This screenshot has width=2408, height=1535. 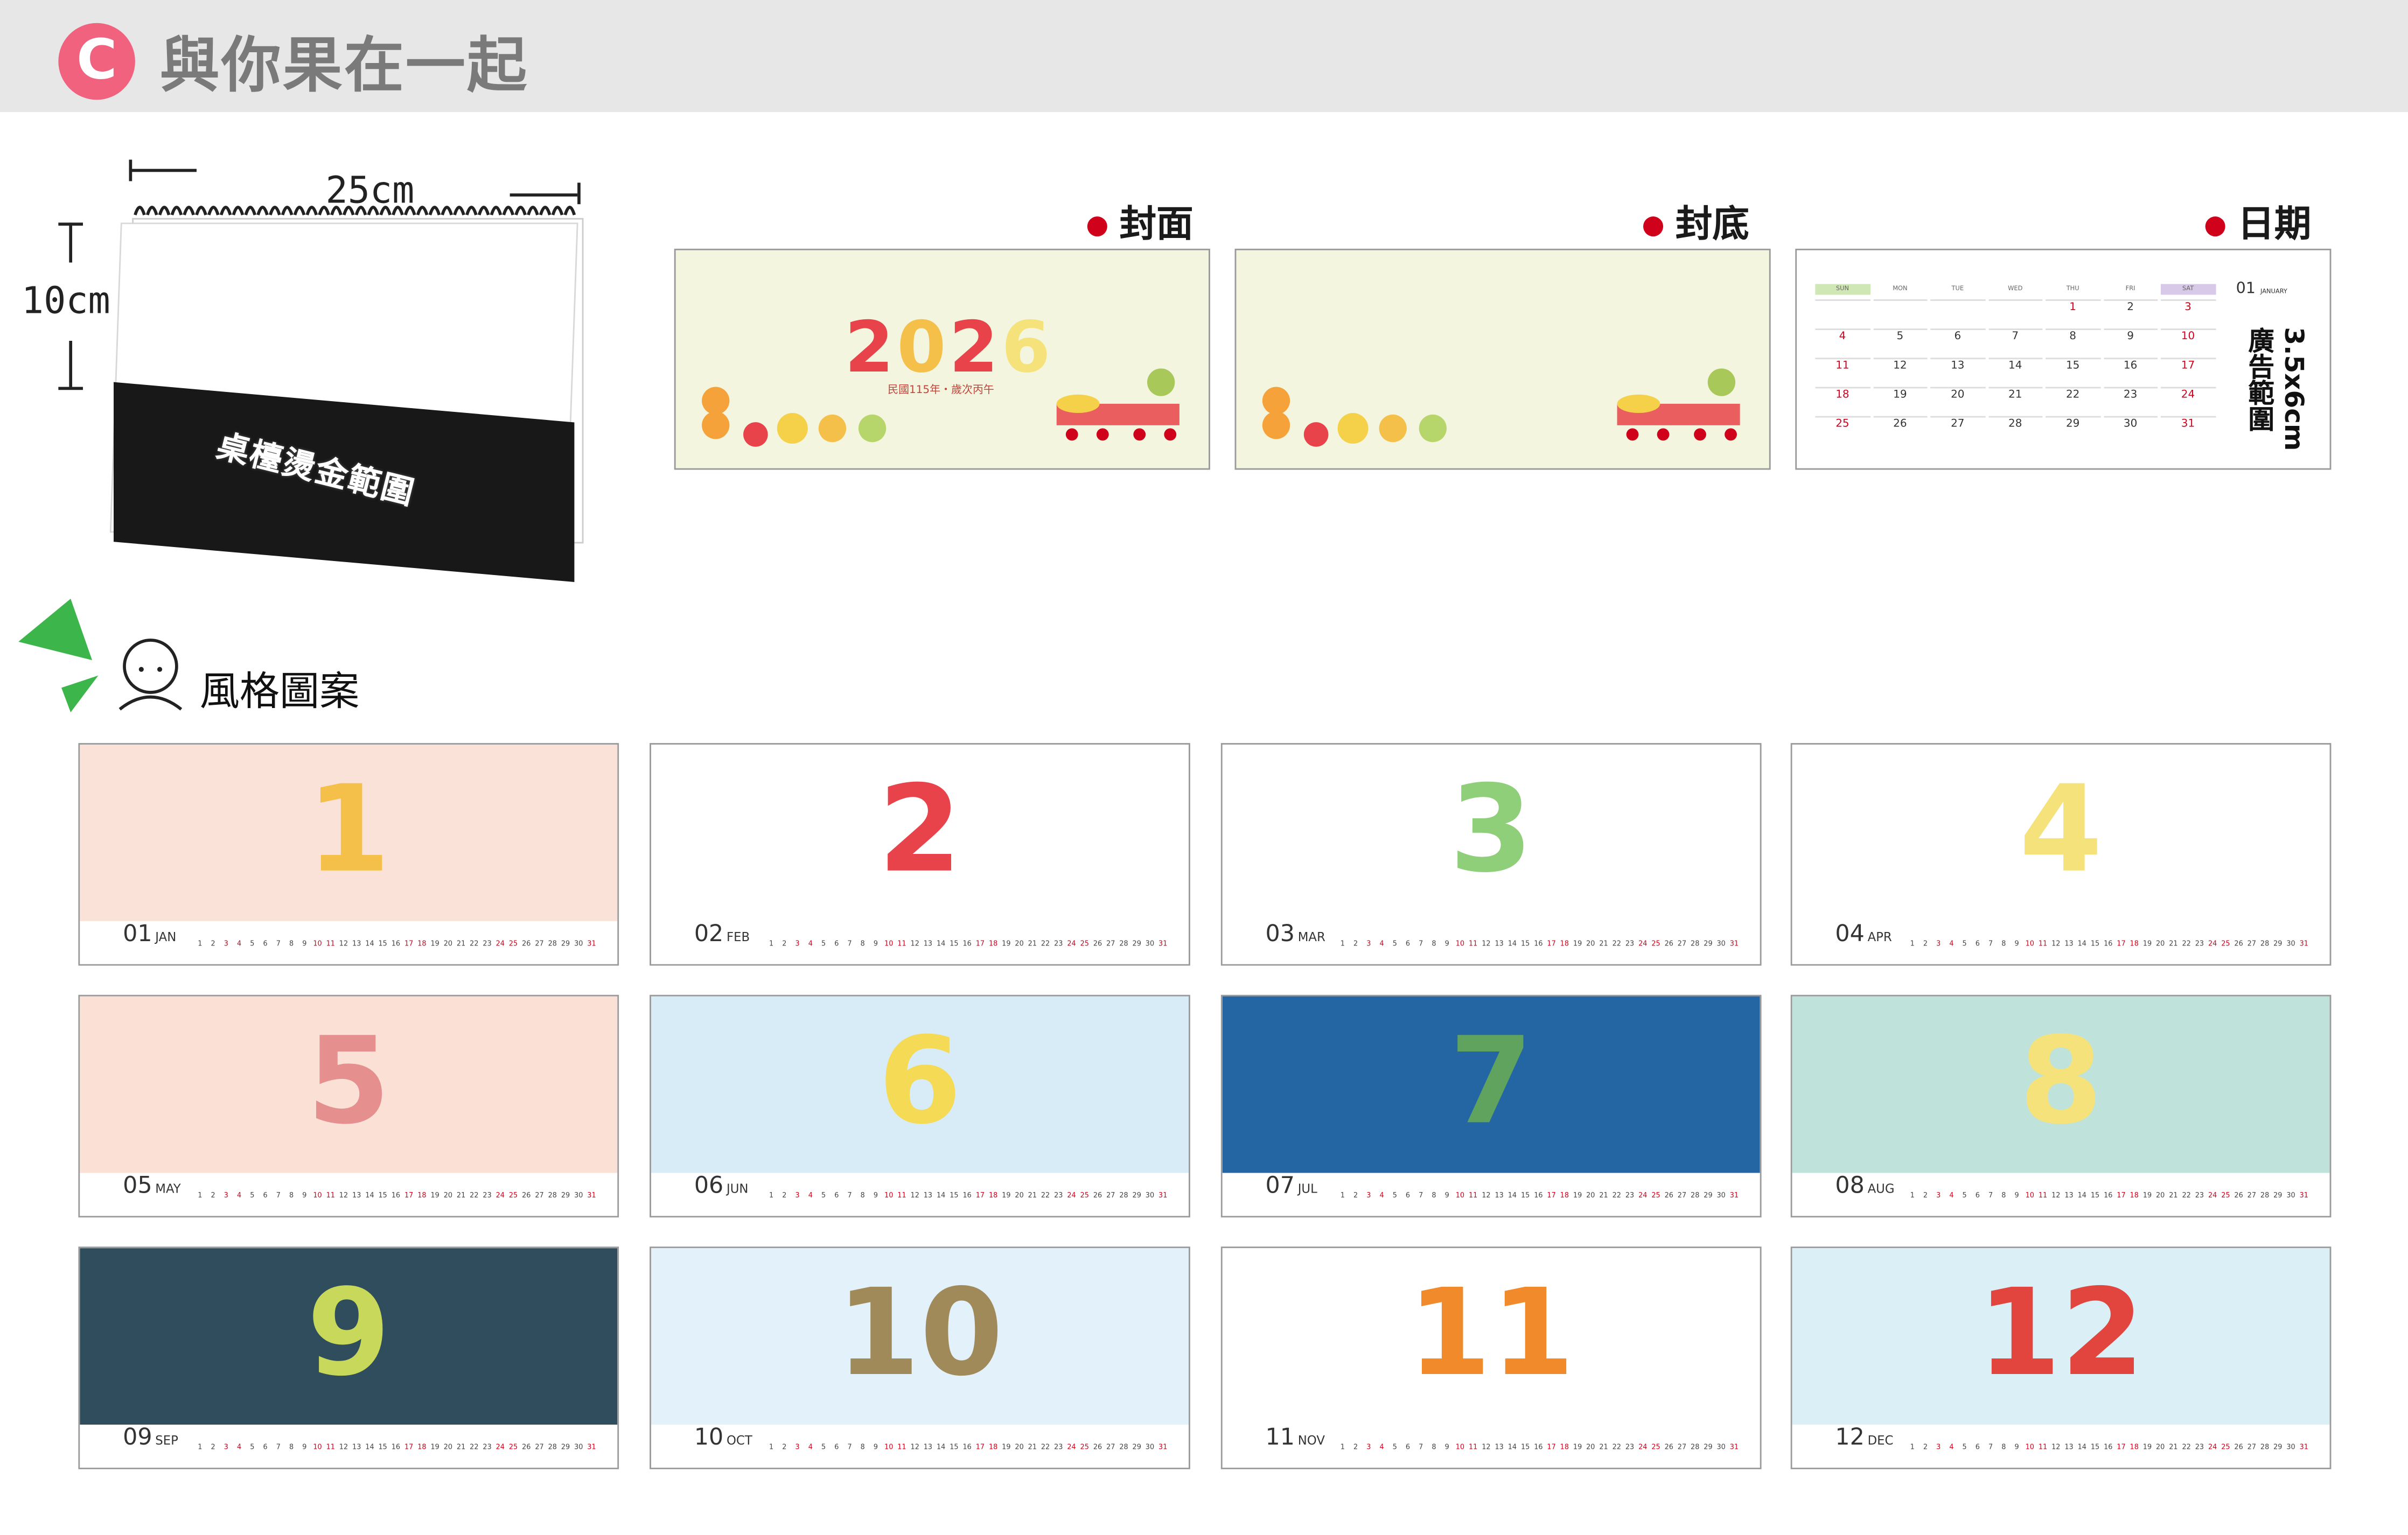 I want to click on date-cell: 30, so click(x=2130, y=430).